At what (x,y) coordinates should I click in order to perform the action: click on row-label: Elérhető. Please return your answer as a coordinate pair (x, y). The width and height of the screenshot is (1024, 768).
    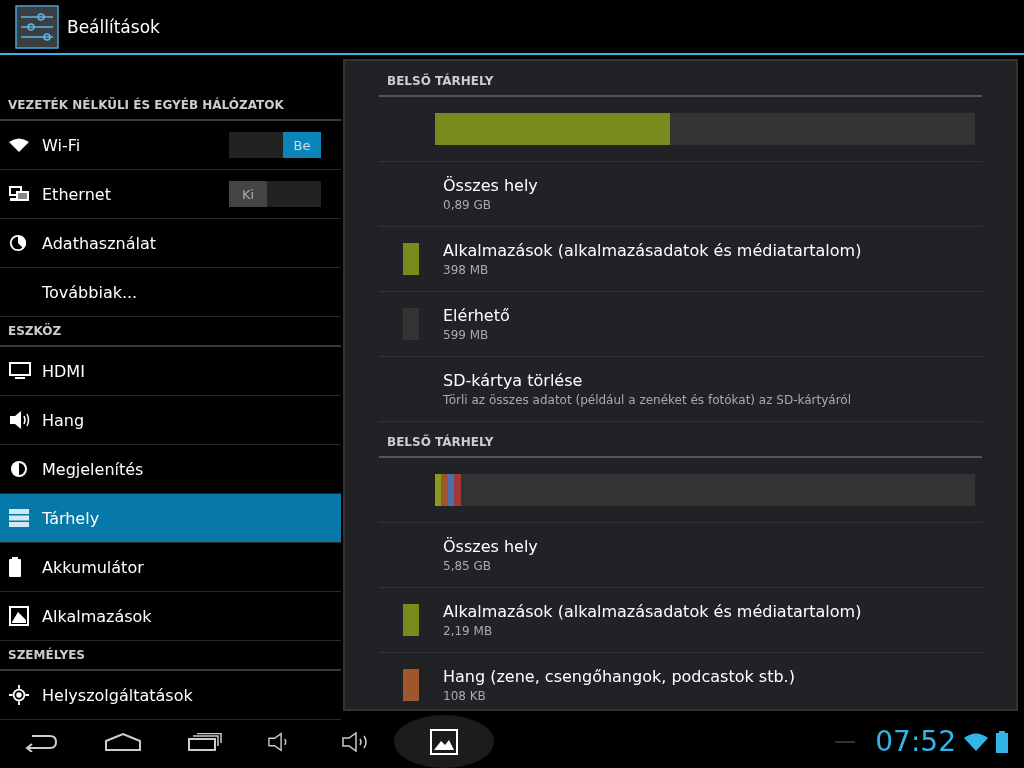
    Looking at the image, I should click on (476, 315).